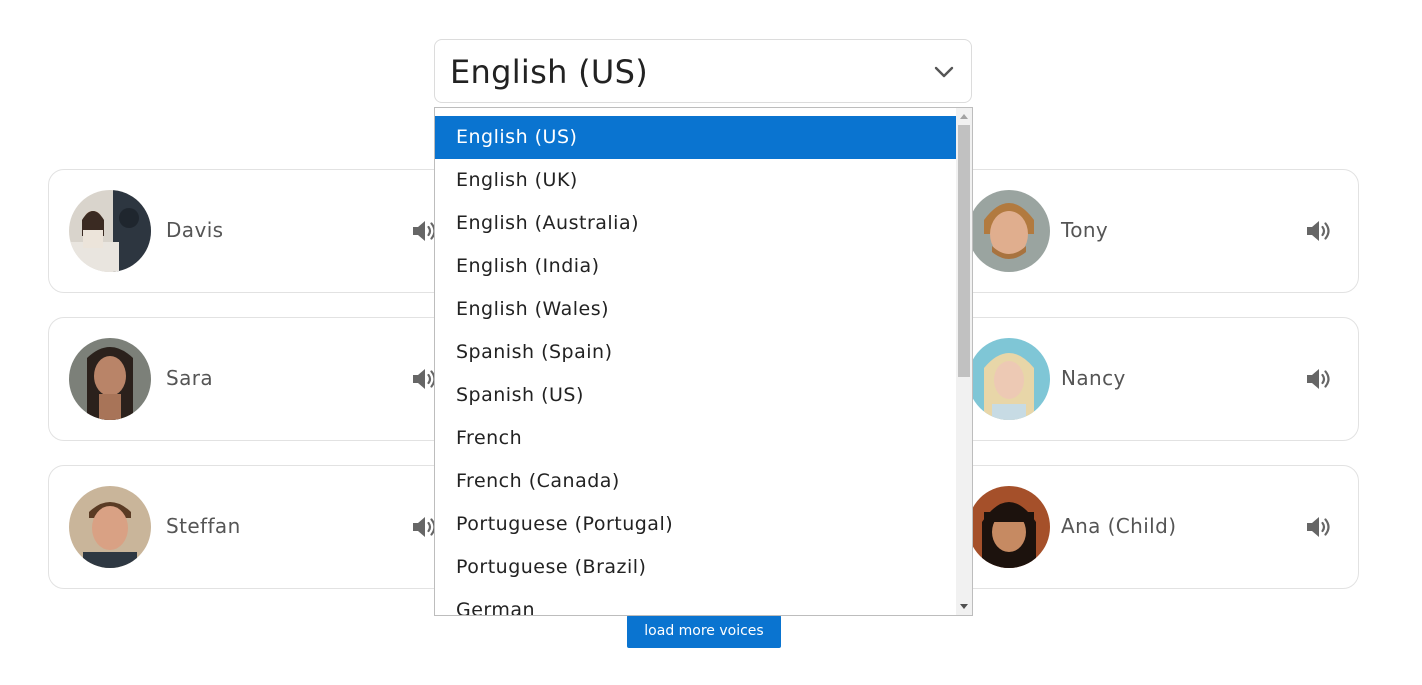  I want to click on voice-card-tony: Tony, so click(1149, 231).